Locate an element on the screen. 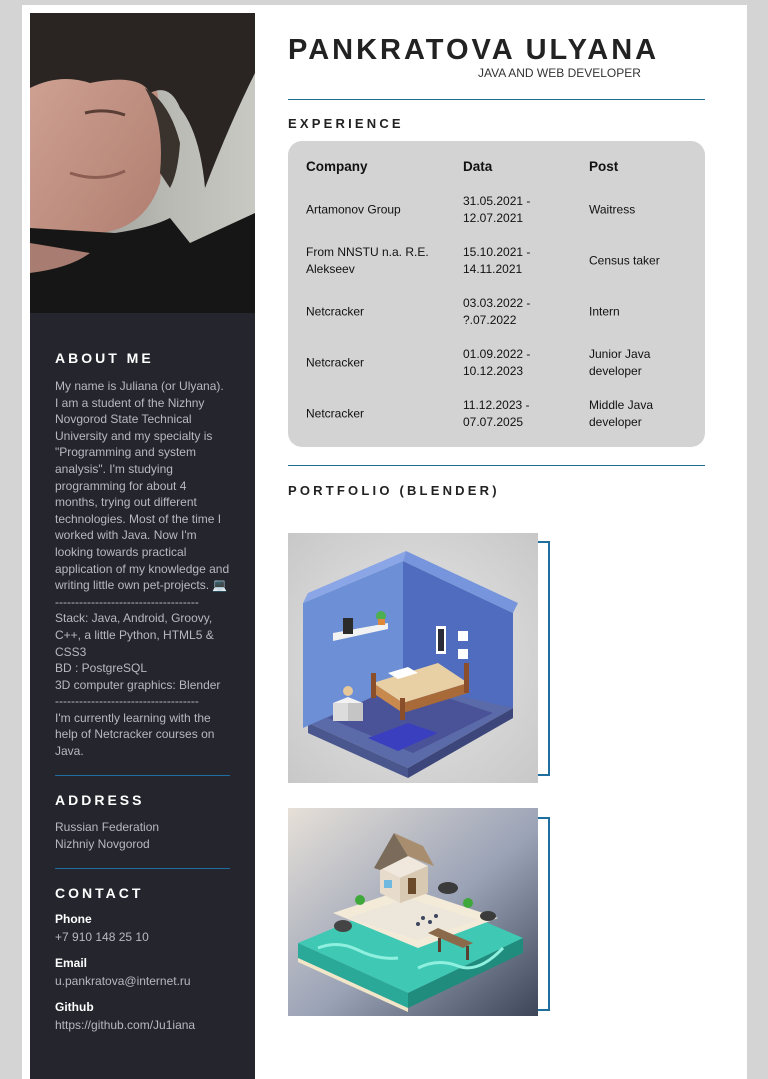 This screenshot has height=1079, width=768. section-divider is located at coordinates (496, 465).